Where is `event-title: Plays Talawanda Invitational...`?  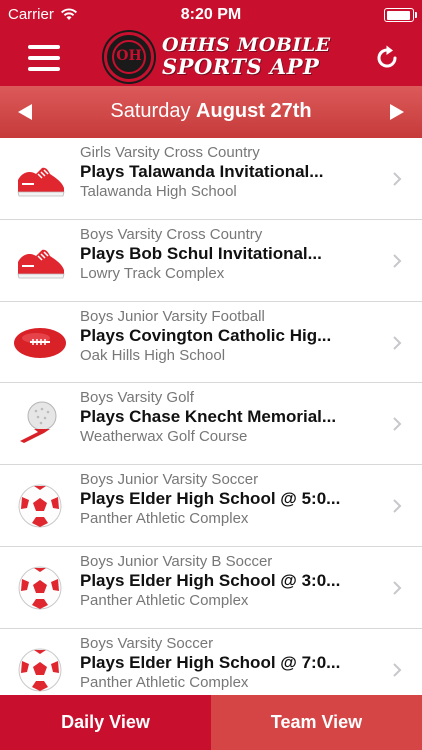 event-title: Plays Talawanda Invitational... is located at coordinates (202, 171).